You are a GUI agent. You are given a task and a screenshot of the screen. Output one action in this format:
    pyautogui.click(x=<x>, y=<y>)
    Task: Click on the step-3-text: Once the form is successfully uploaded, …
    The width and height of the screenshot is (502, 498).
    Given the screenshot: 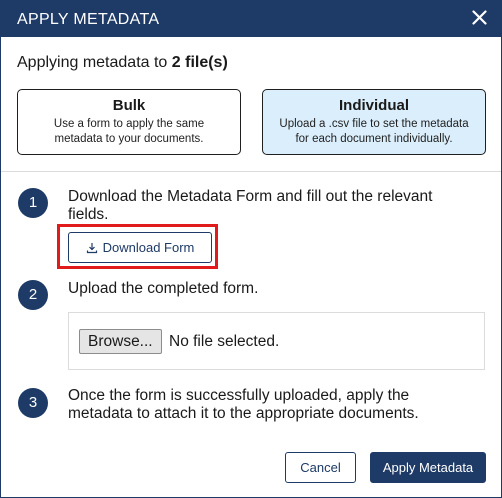 What is the action you would take?
    pyautogui.click(x=243, y=404)
    